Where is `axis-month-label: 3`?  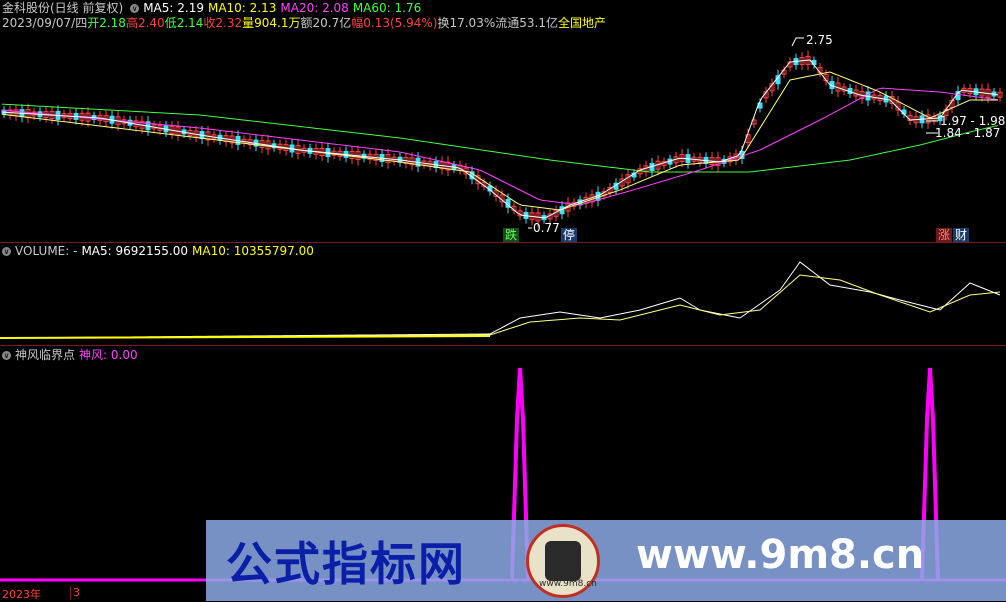
axis-month-label: 3 is located at coordinates (76, 592).